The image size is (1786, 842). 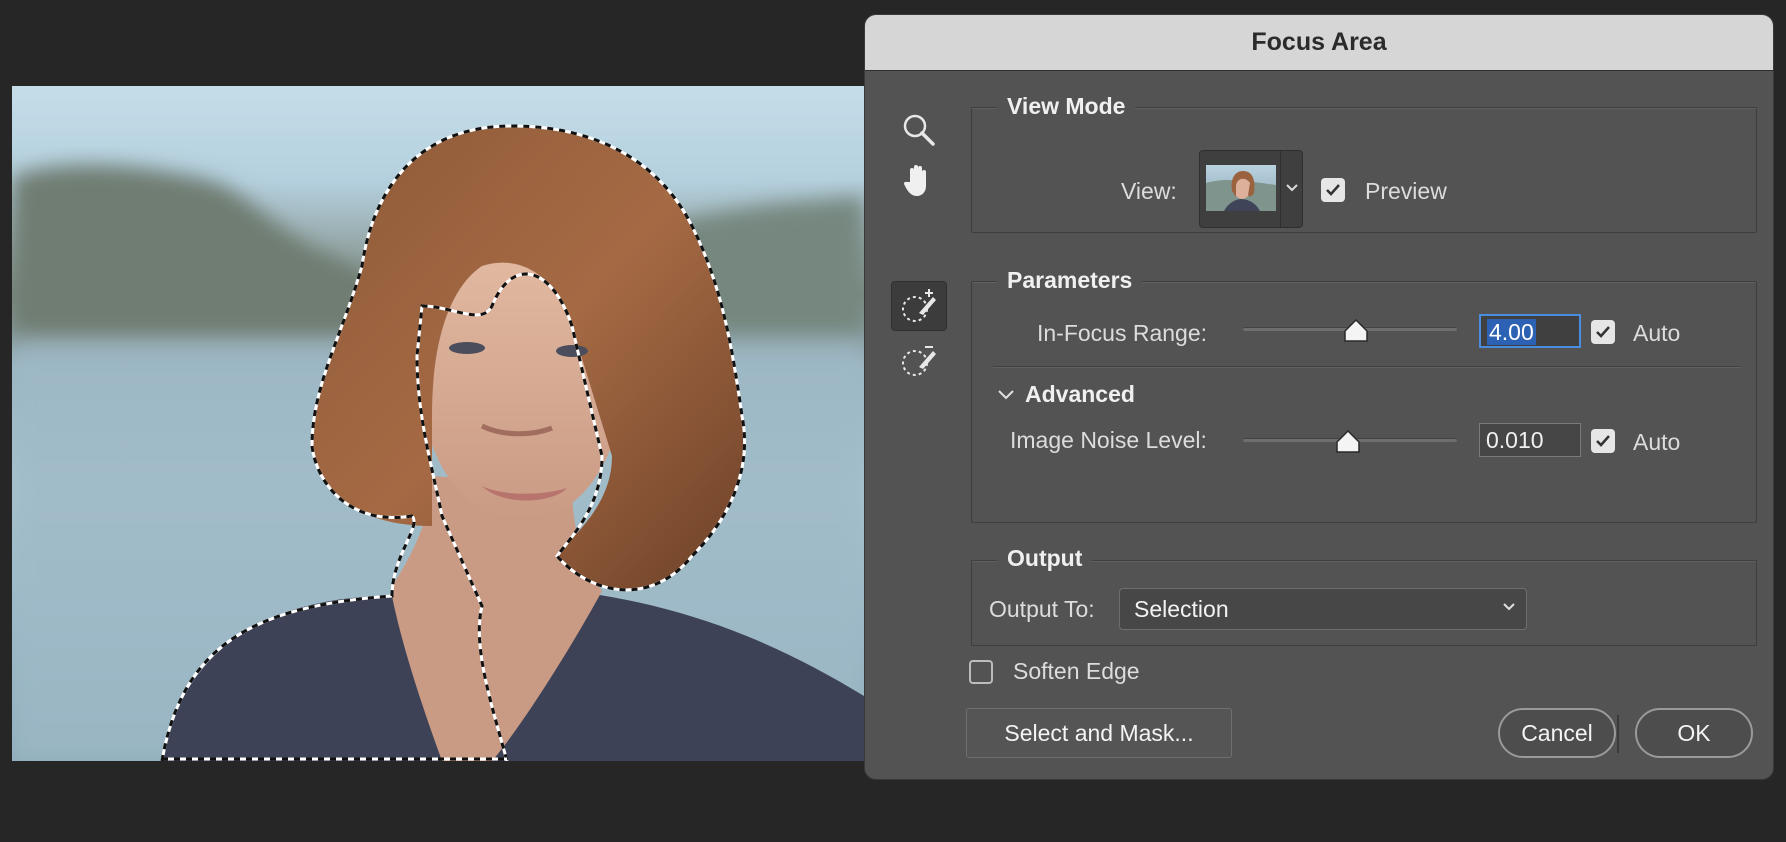 I want to click on zoom-tool-button, so click(x=919, y=130).